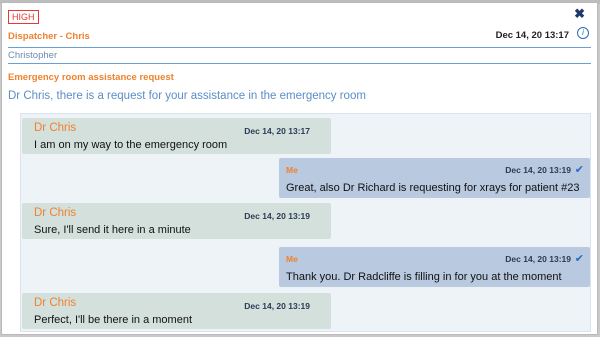 This screenshot has height=337, width=600. I want to click on close-icon: ✖, so click(579, 14).